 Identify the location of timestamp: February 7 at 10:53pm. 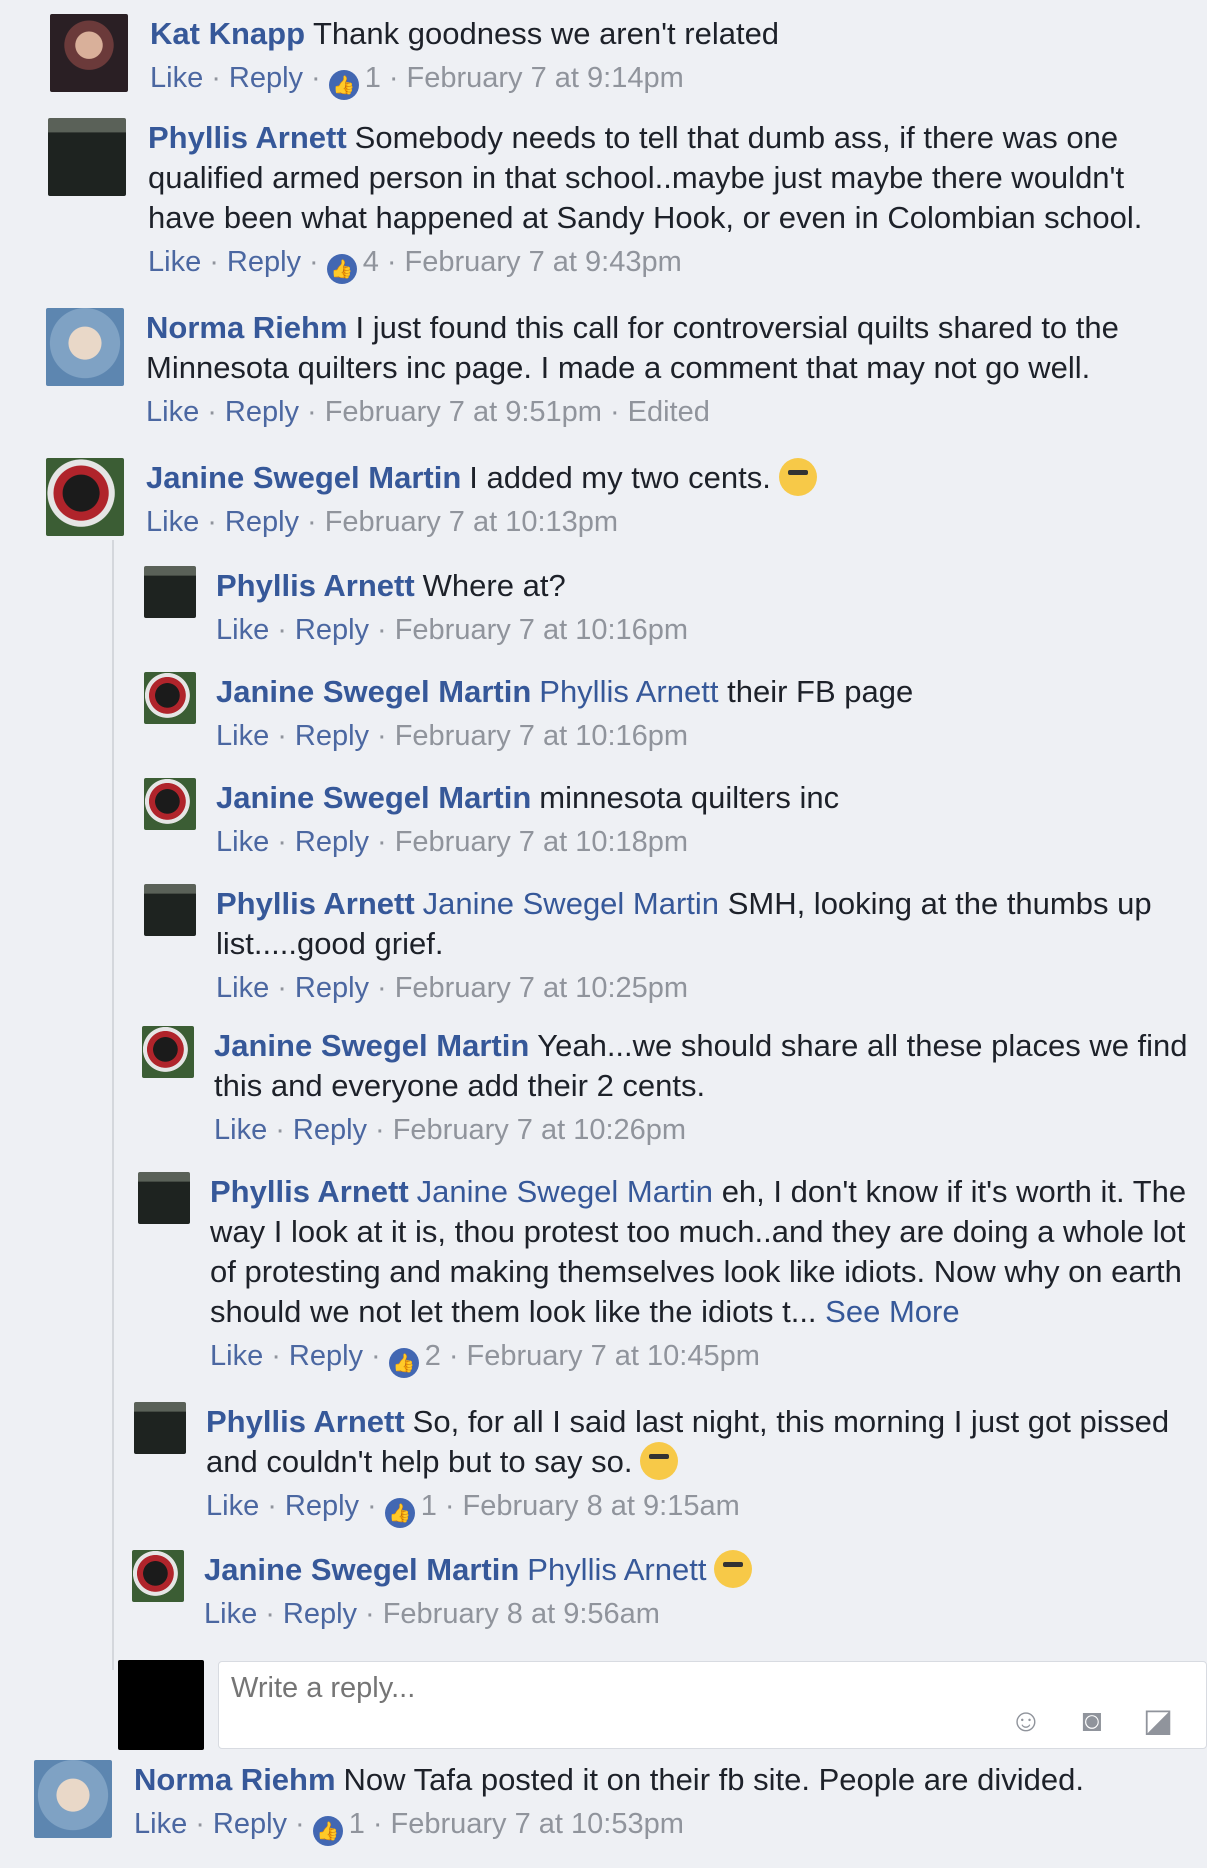
(537, 1824).